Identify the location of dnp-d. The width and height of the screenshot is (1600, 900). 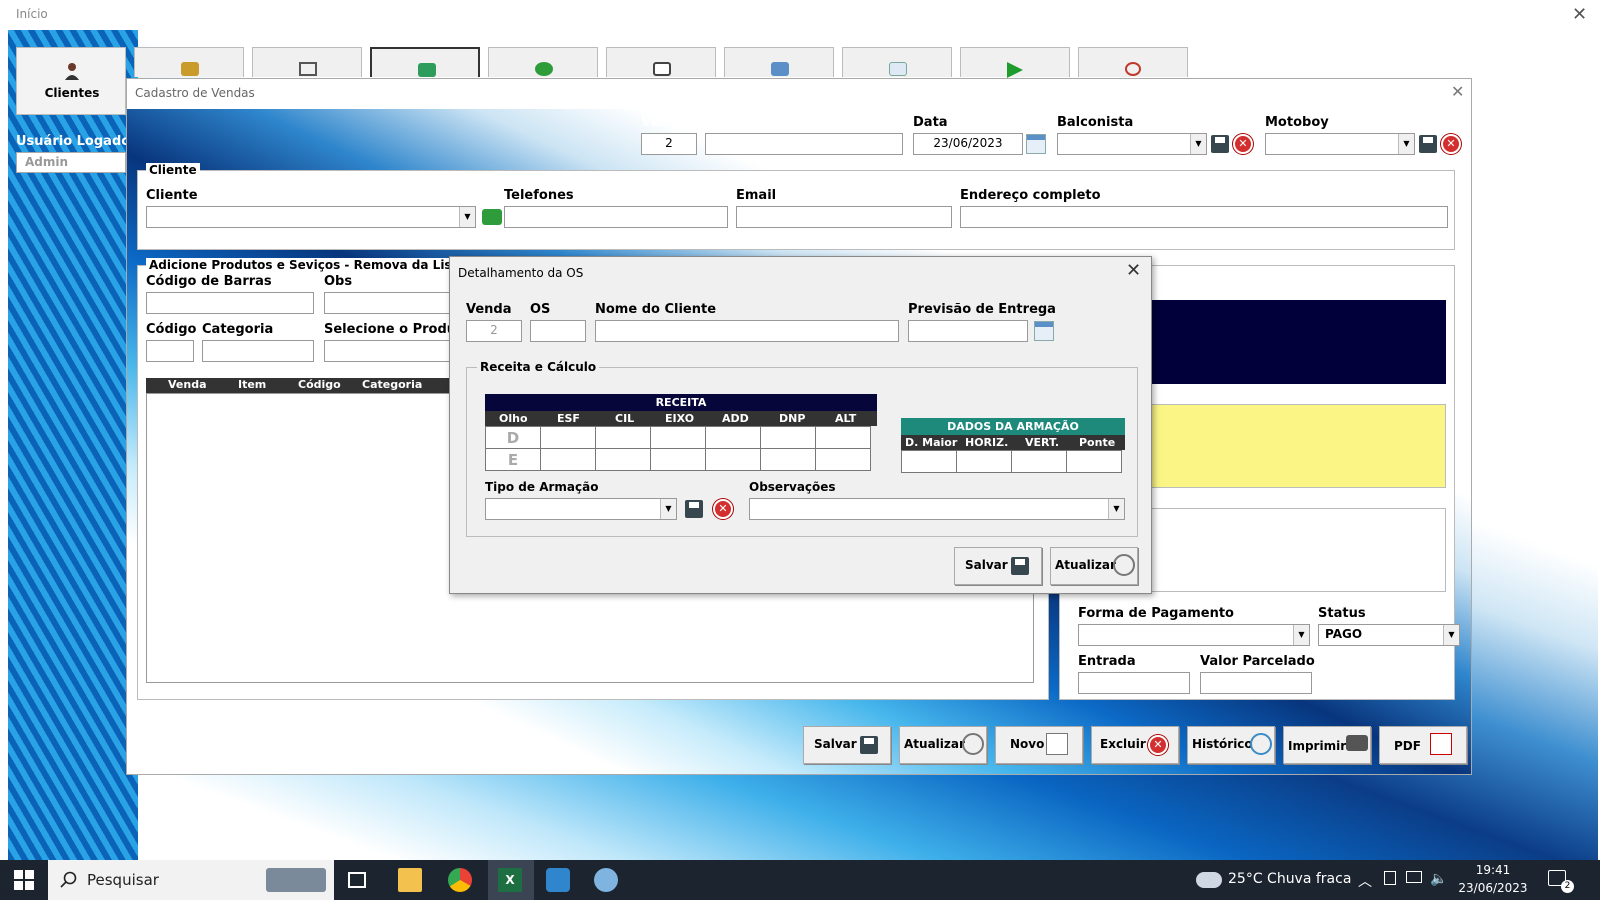
(788, 437).